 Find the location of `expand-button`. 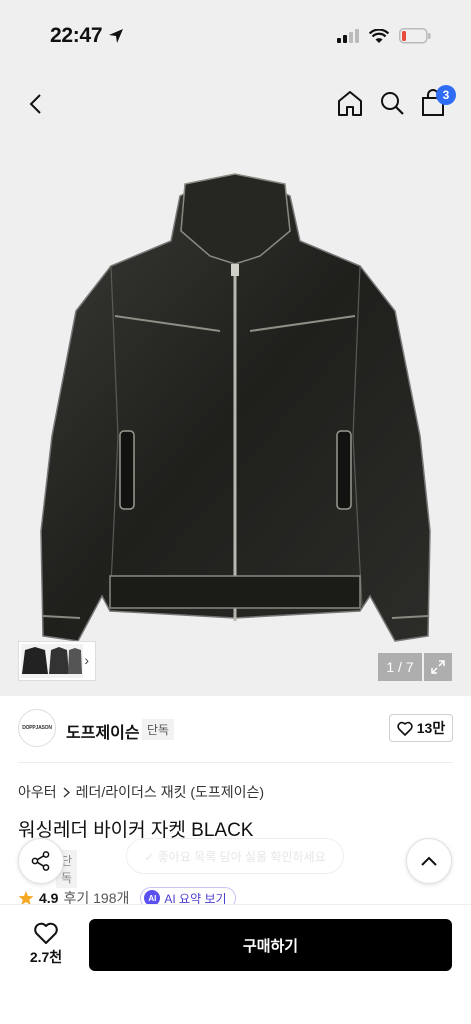

expand-button is located at coordinates (438, 667).